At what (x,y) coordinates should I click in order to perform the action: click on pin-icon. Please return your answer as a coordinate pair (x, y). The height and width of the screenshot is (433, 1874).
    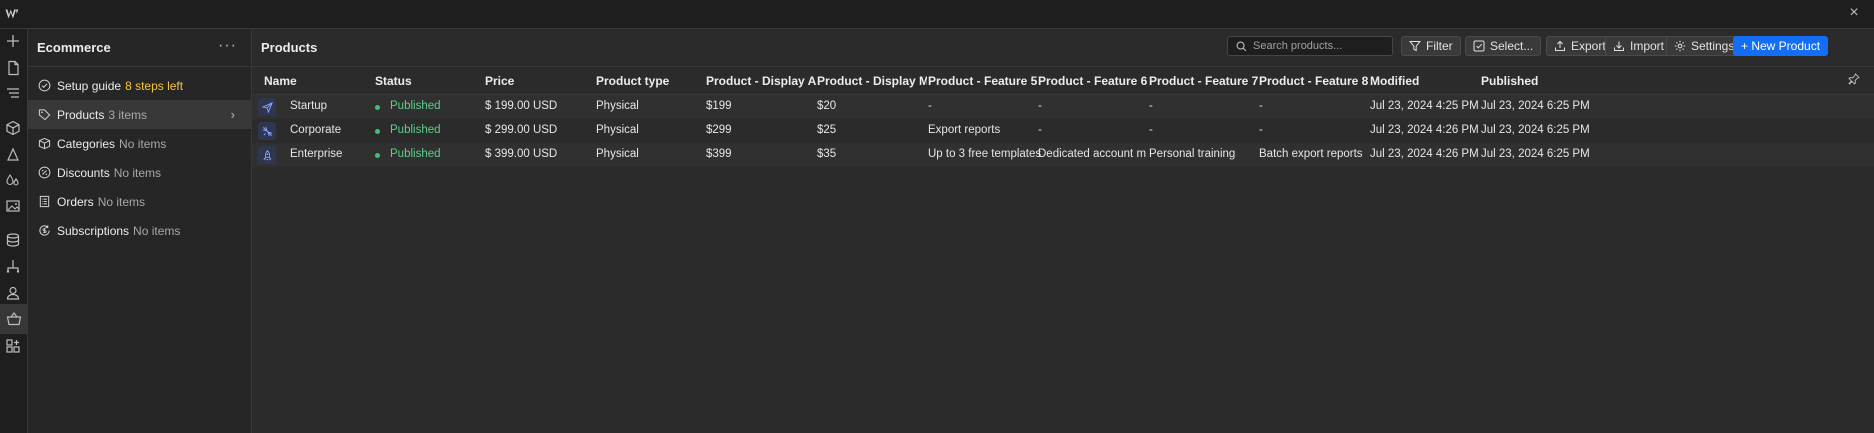
    Looking at the image, I should click on (1854, 79).